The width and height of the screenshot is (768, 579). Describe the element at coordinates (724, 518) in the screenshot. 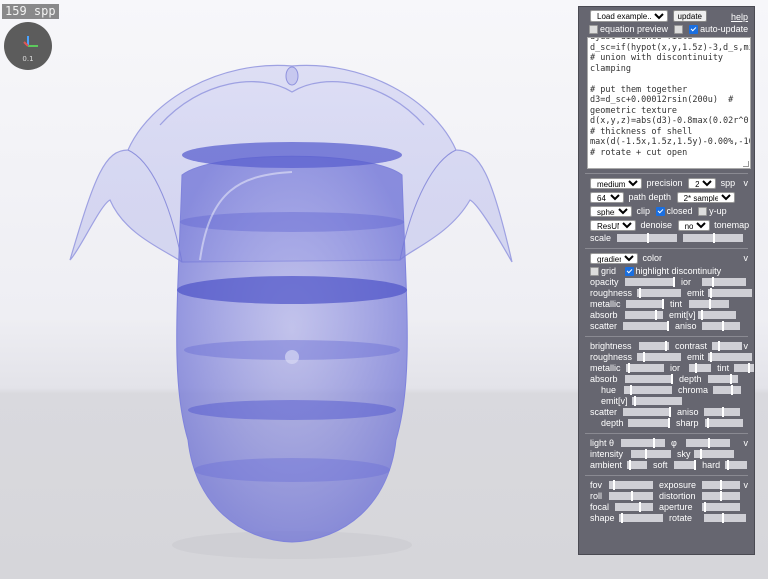

I see `rotate-slider` at that location.